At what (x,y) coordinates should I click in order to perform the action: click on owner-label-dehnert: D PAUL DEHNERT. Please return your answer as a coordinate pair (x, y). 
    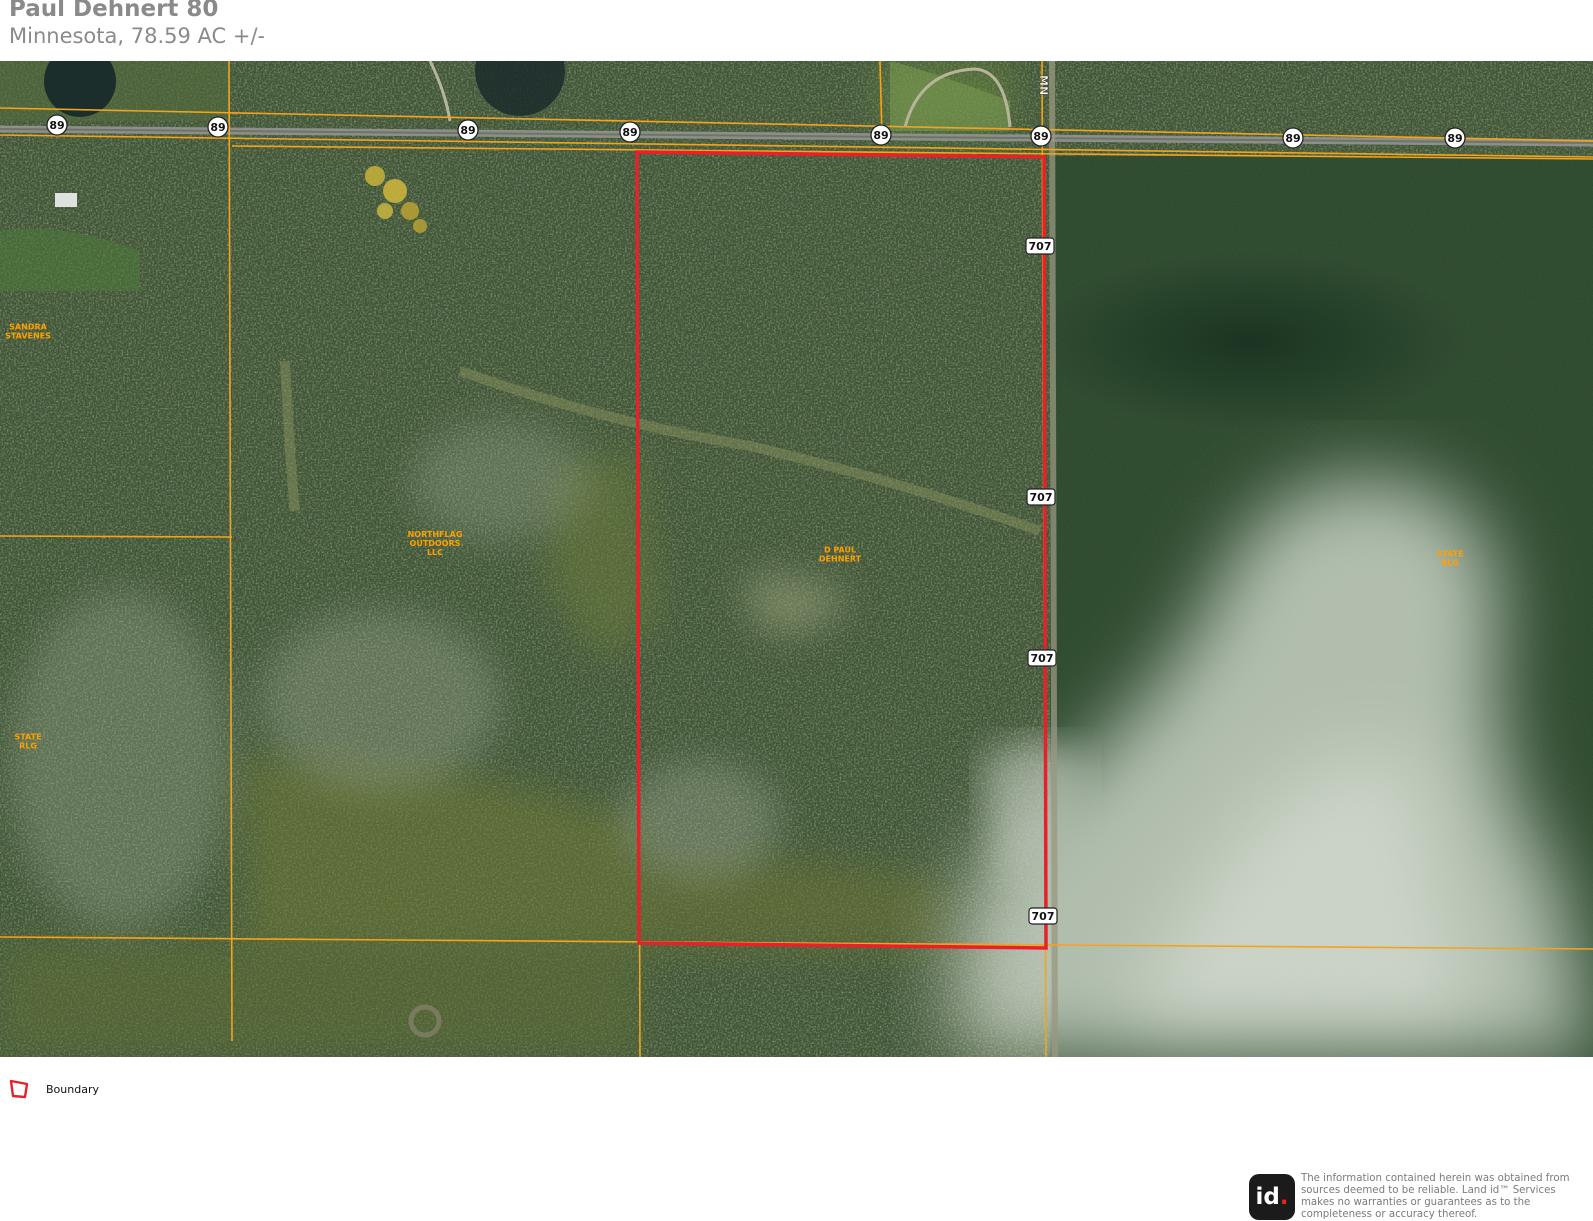
    Looking at the image, I should click on (840, 555).